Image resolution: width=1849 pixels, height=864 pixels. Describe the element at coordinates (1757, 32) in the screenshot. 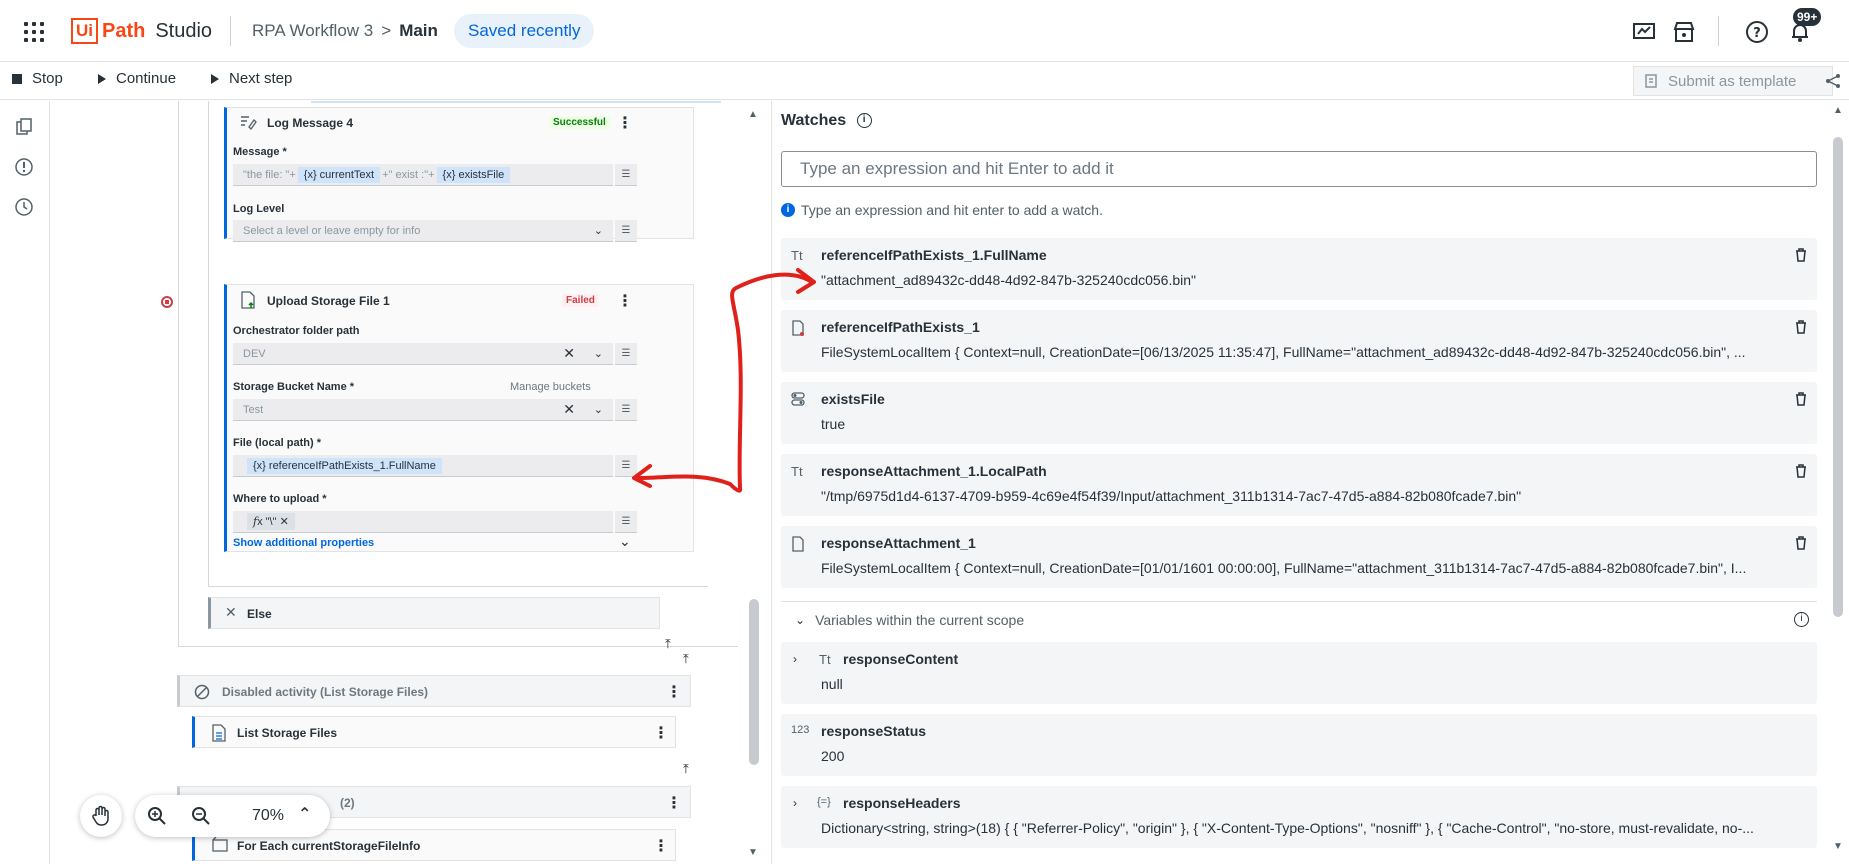

I see `help-icon: ?` at that location.